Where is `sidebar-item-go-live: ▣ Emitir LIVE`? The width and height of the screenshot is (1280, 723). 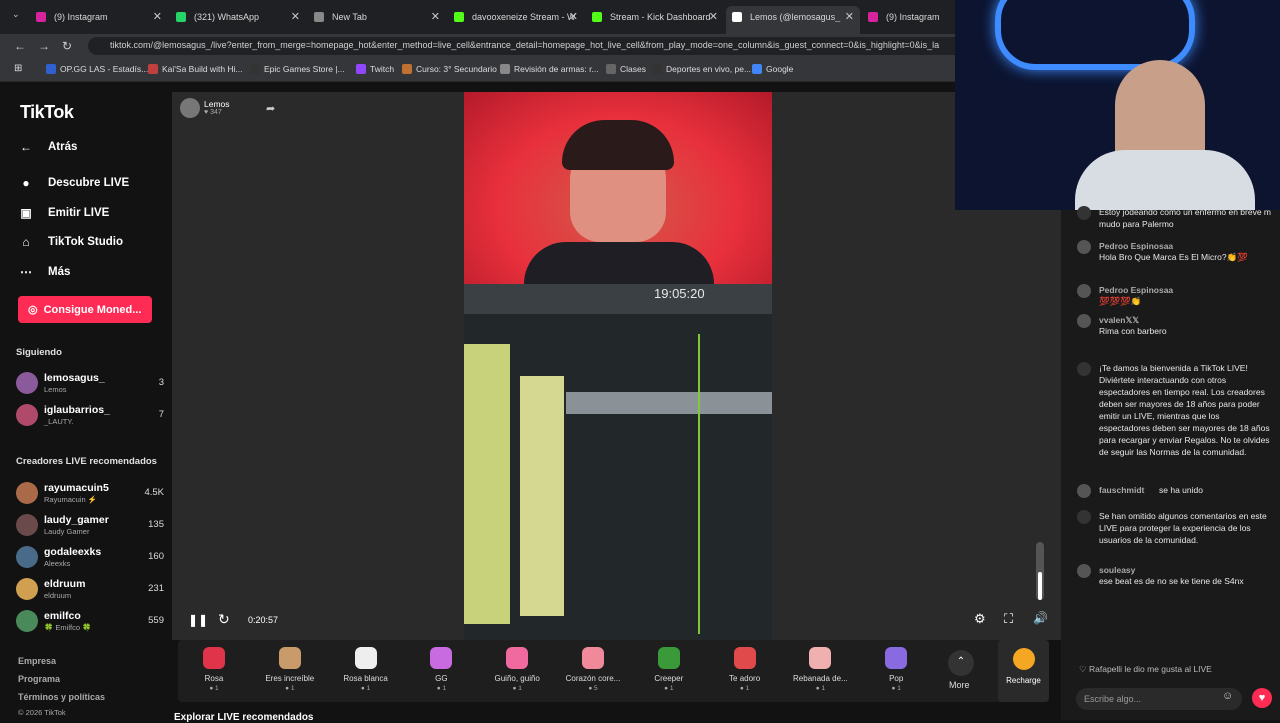
sidebar-item-go-live: ▣ Emitir LIVE is located at coordinates (63, 213).